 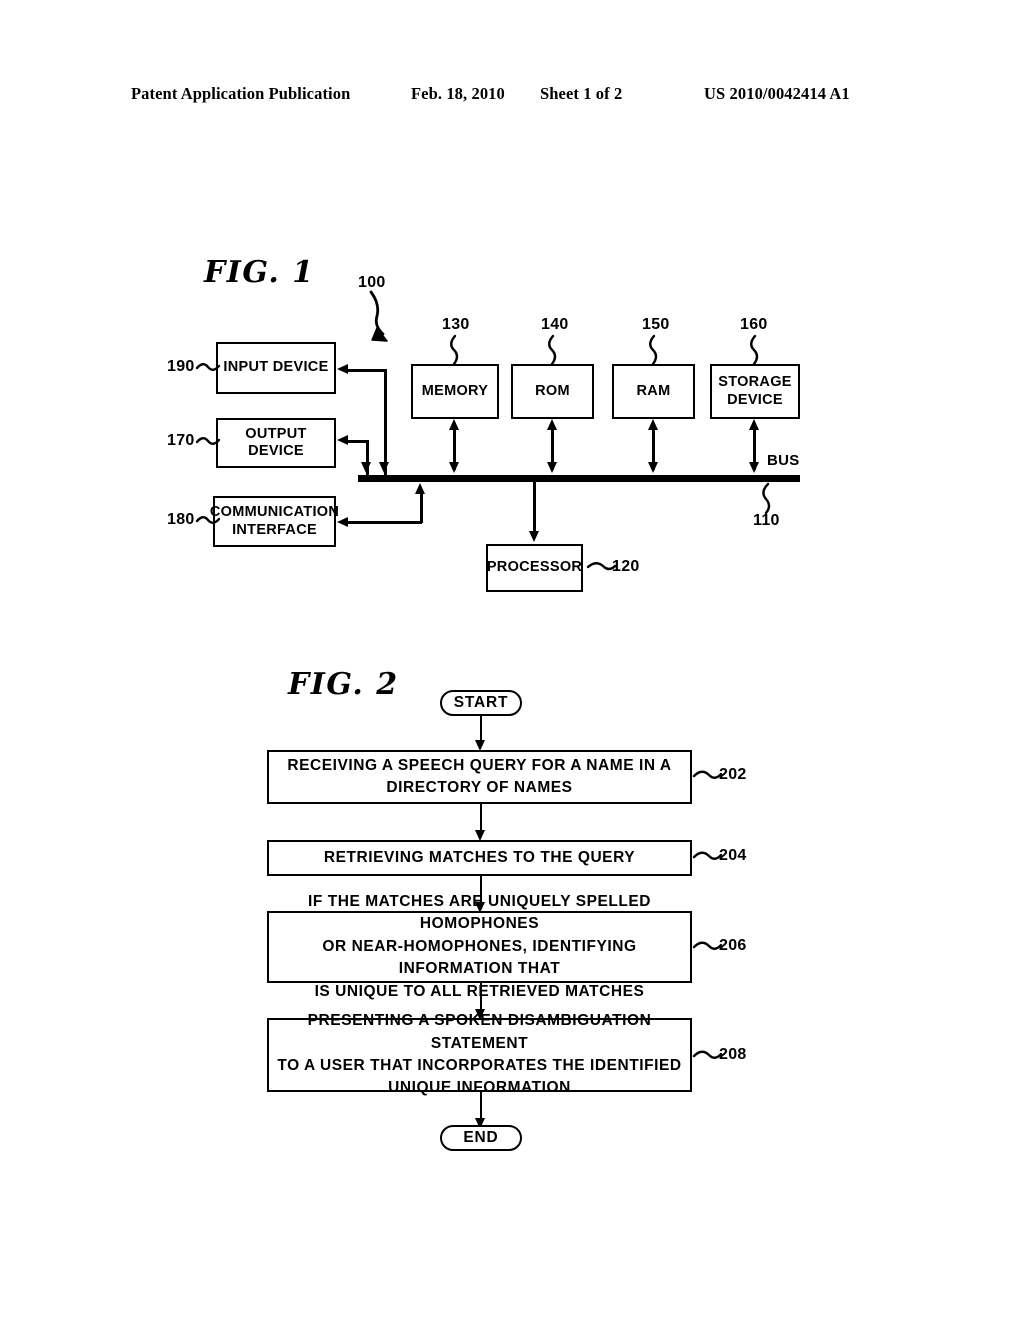 I want to click on ref-numeral-150: 150, so click(x=656, y=324).